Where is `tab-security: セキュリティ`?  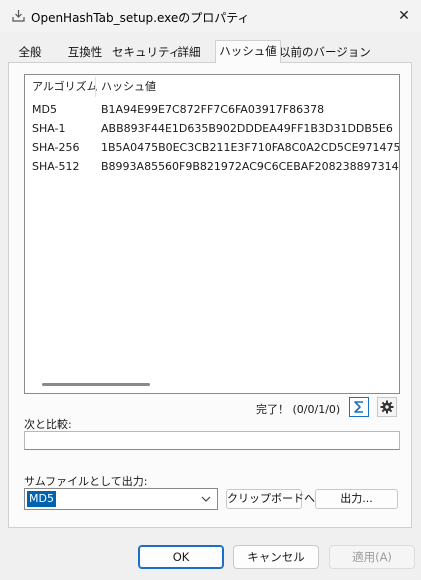
tab-security: セキュリティ is located at coordinates (145, 51).